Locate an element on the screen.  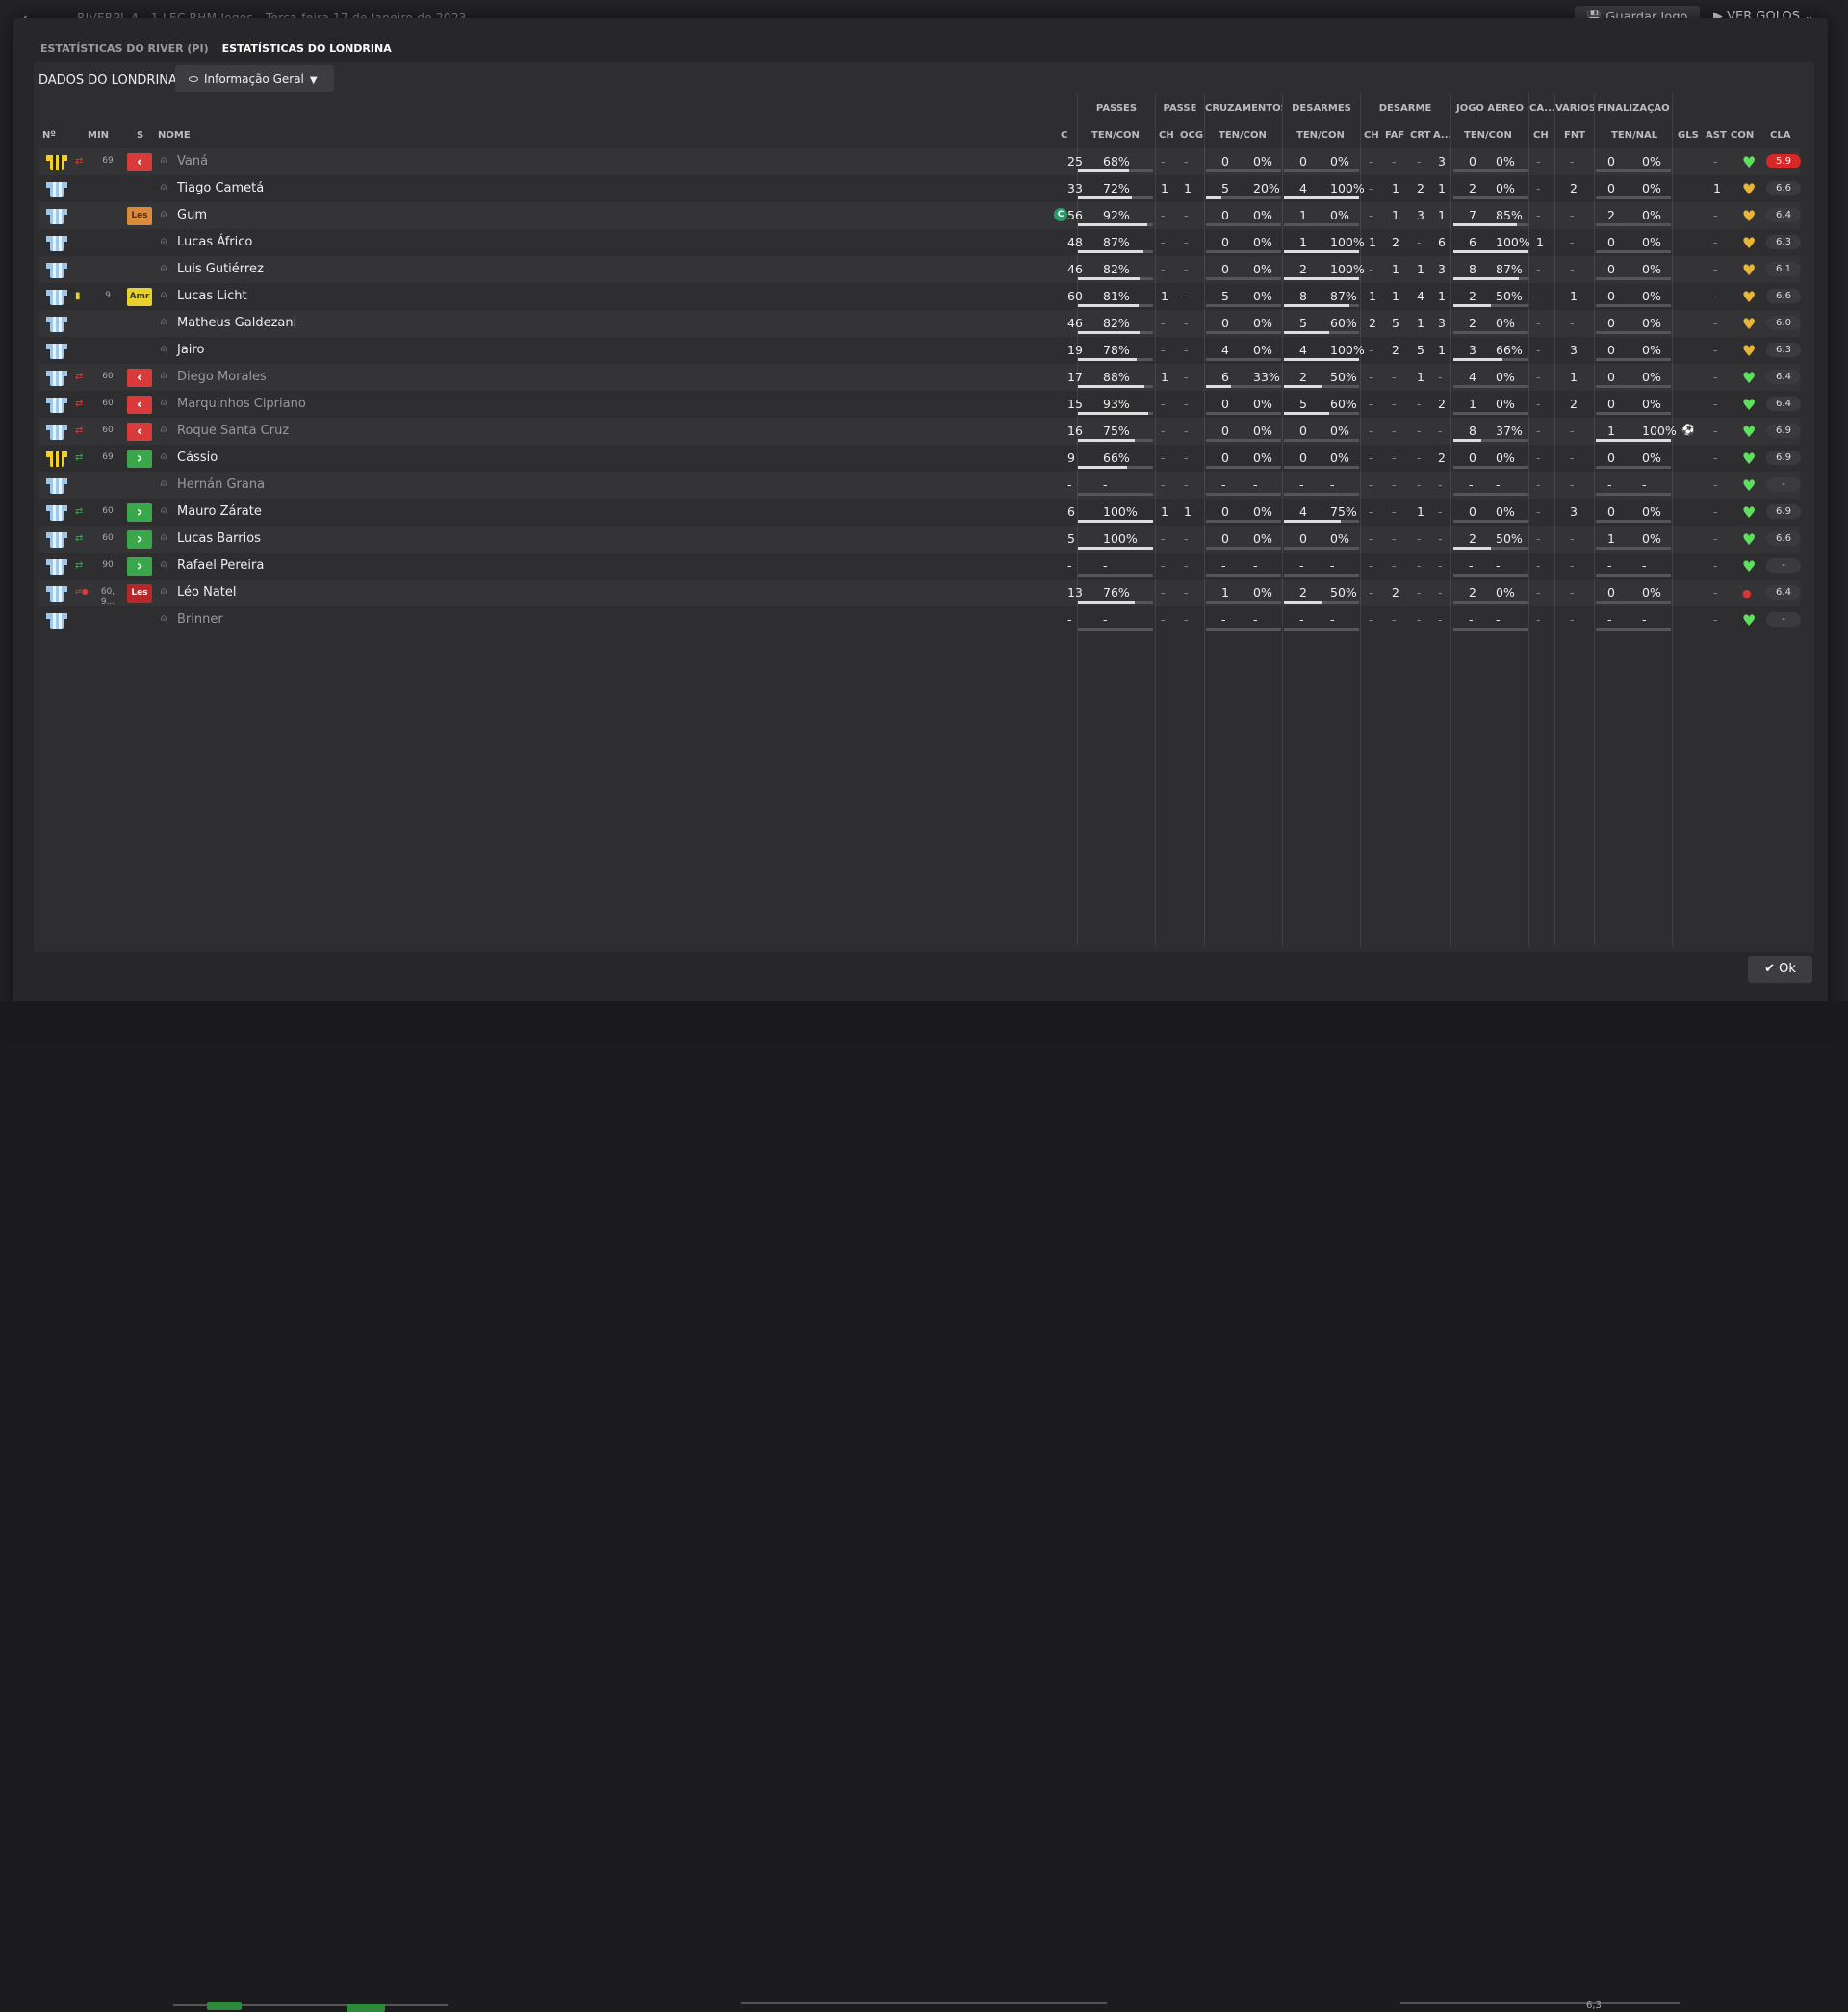
ok-button: ✔ Ok is located at coordinates (1780, 970).